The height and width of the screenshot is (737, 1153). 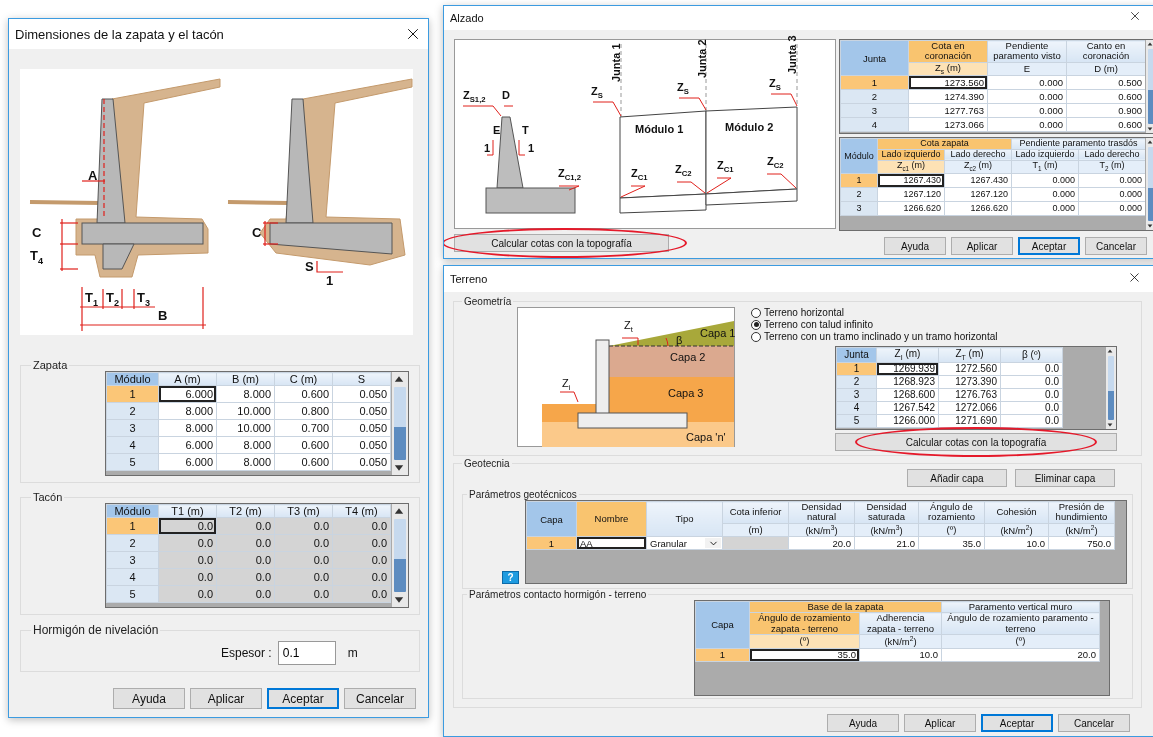 What do you see at coordinates (616, 62) in the screenshot?
I see `drawing-label: Junta 1` at bounding box center [616, 62].